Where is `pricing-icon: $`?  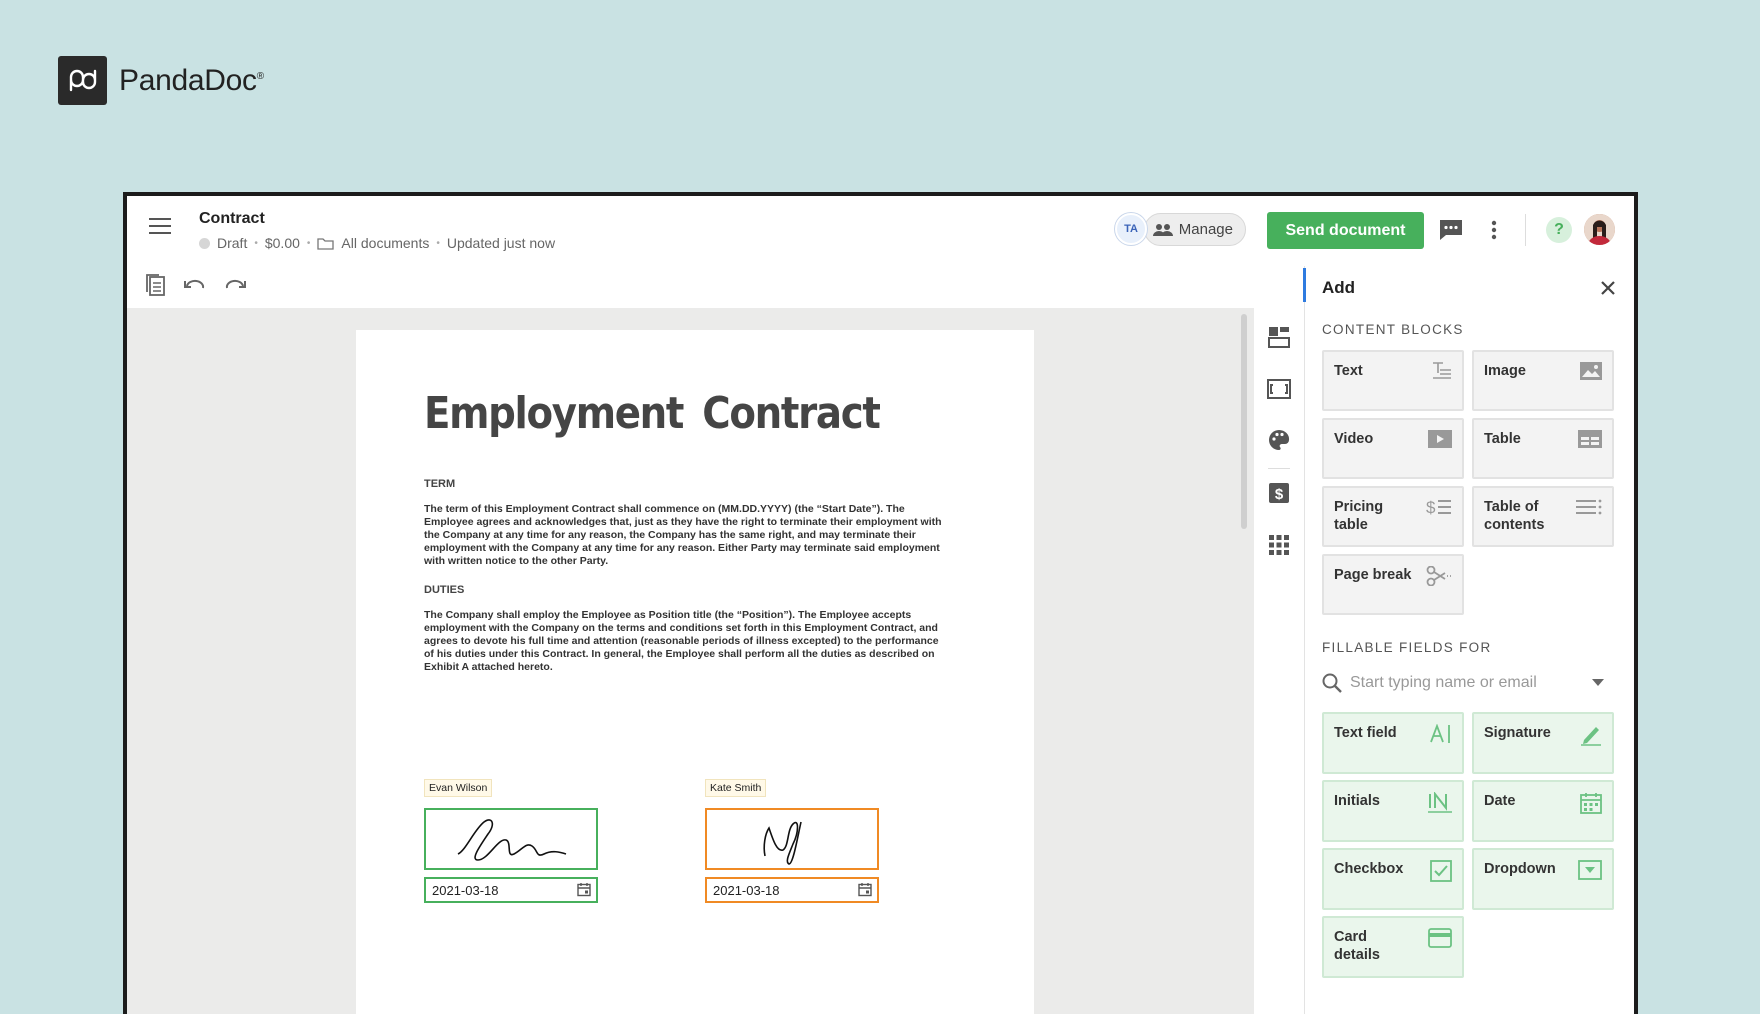
pricing-icon: $ is located at coordinates (1279, 493).